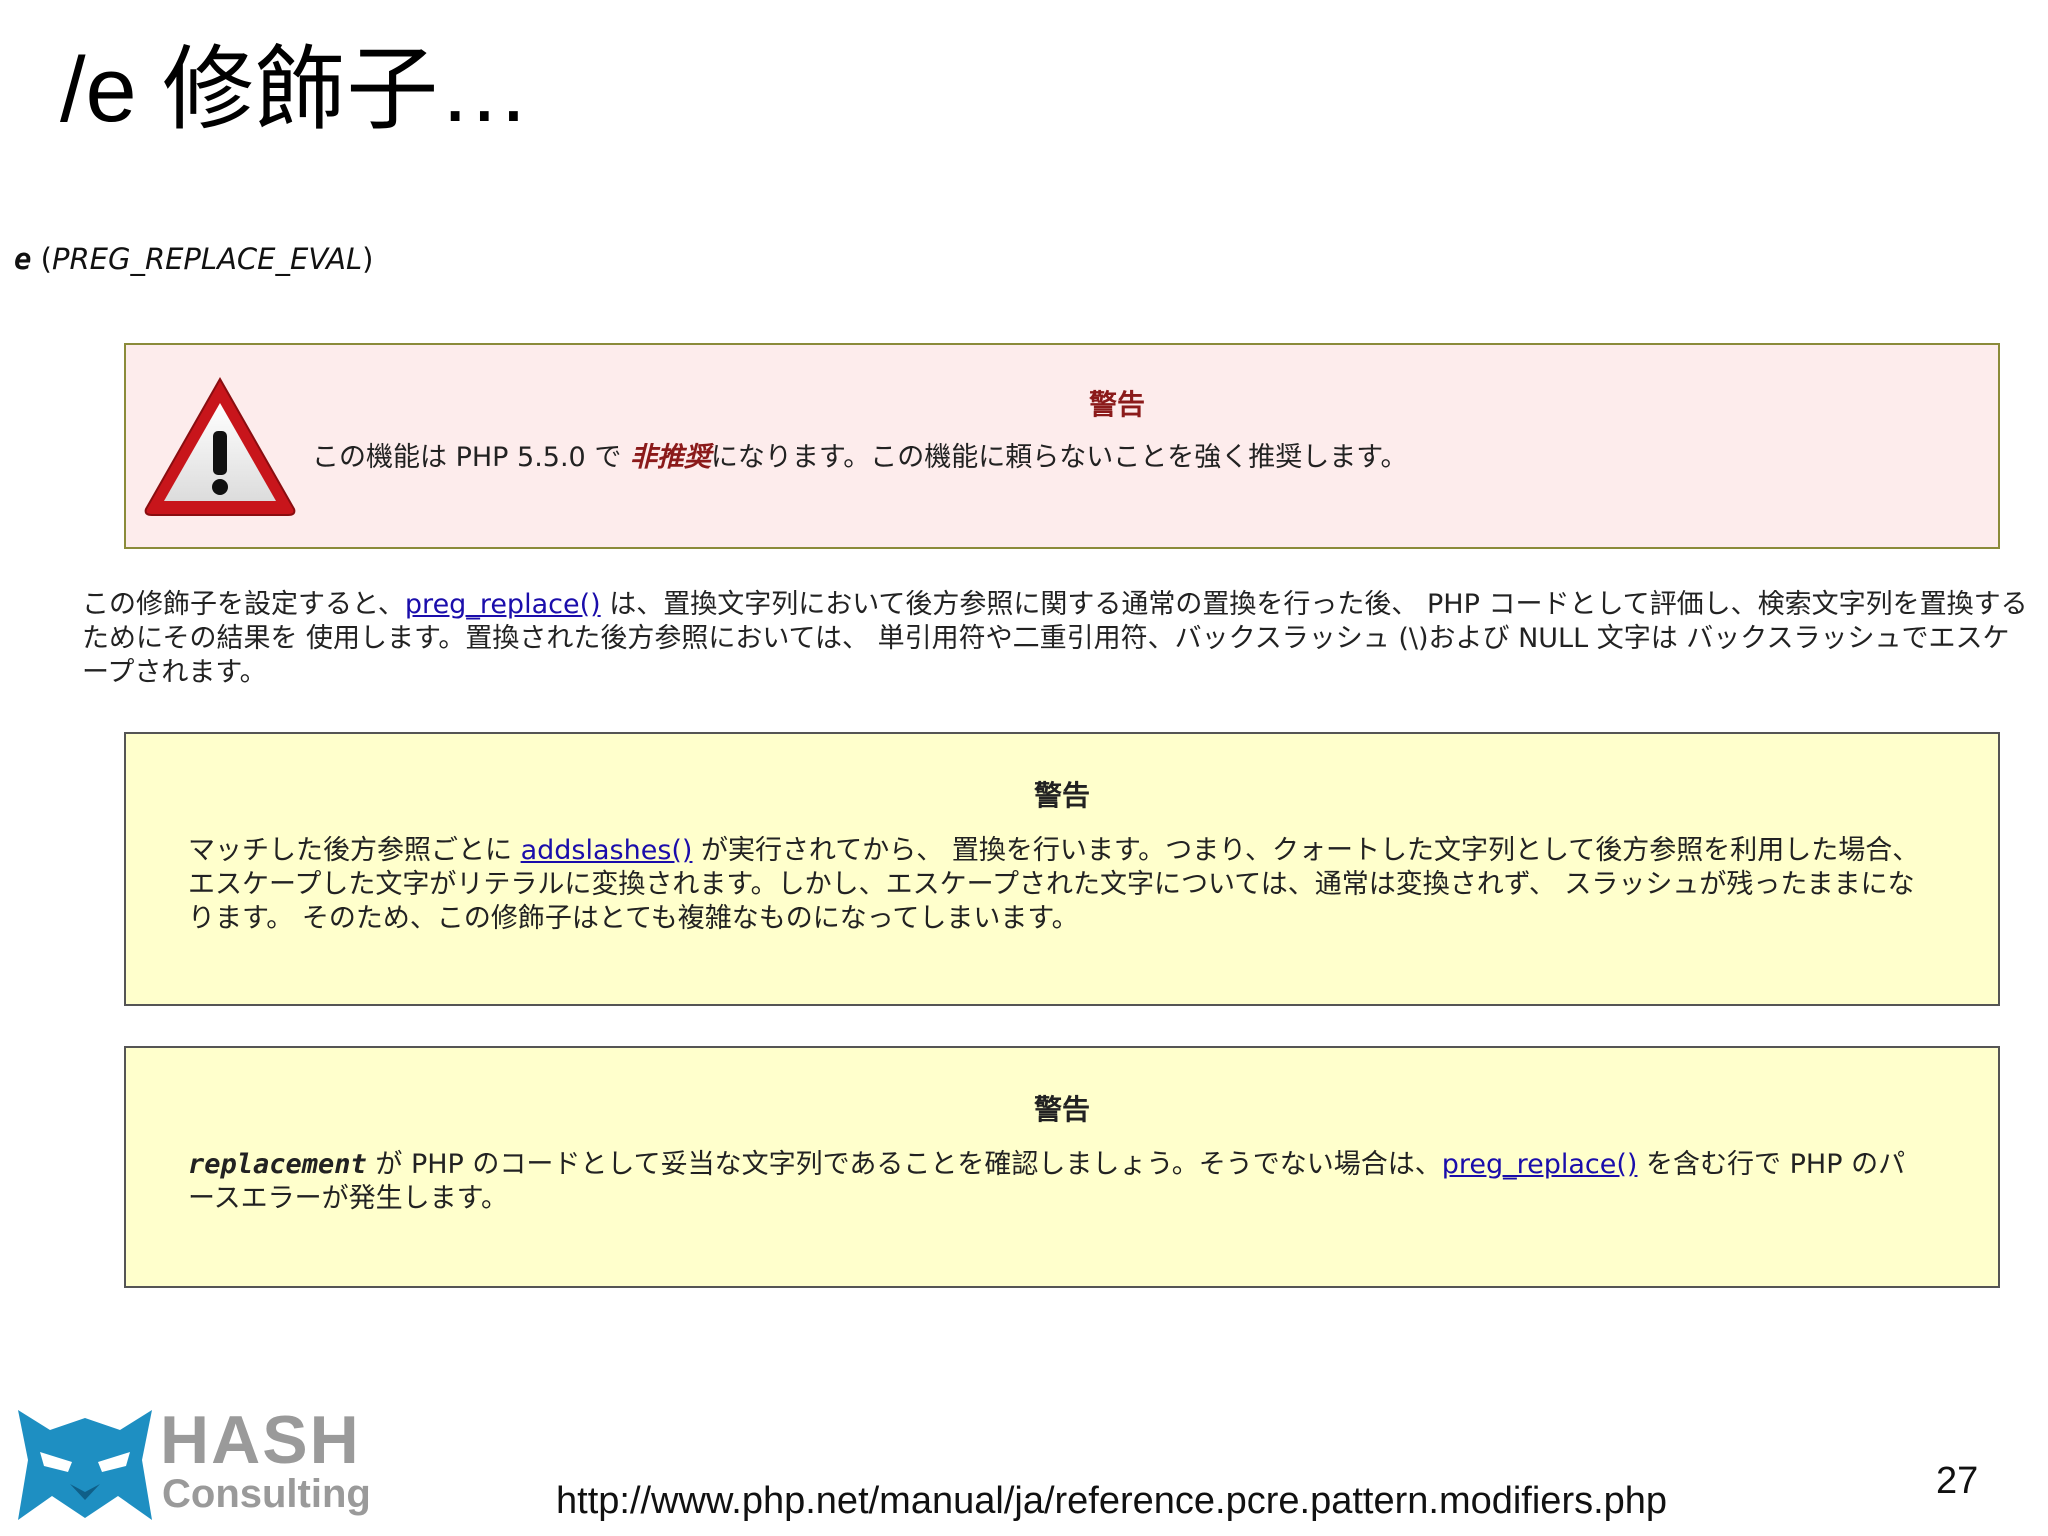  What do you see at coordinates (23, 259) in the screenshot?
I see `modifier-code: e` at bounding box center [23, 259].